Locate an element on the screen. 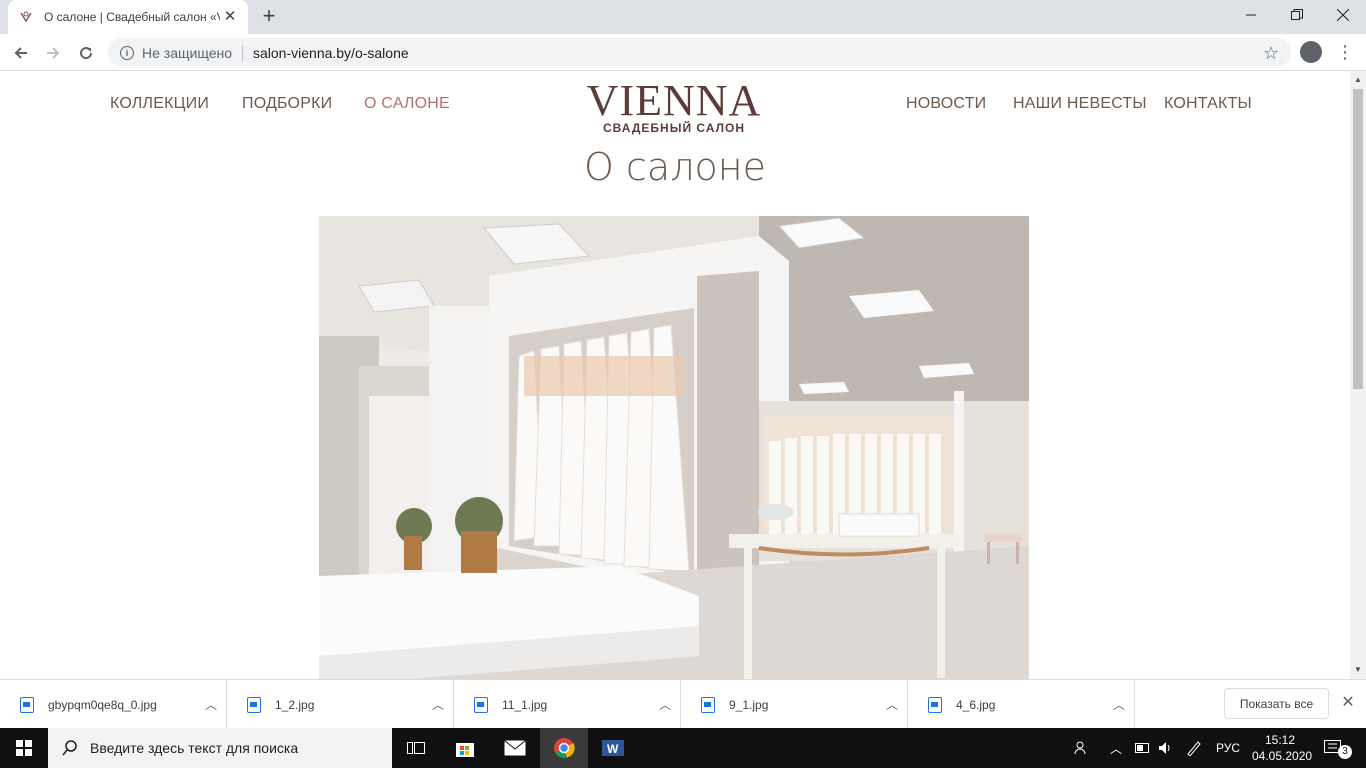 The image size is (1366, 768). notification-count-badge: 3 is located at coordinates (1345, 752).